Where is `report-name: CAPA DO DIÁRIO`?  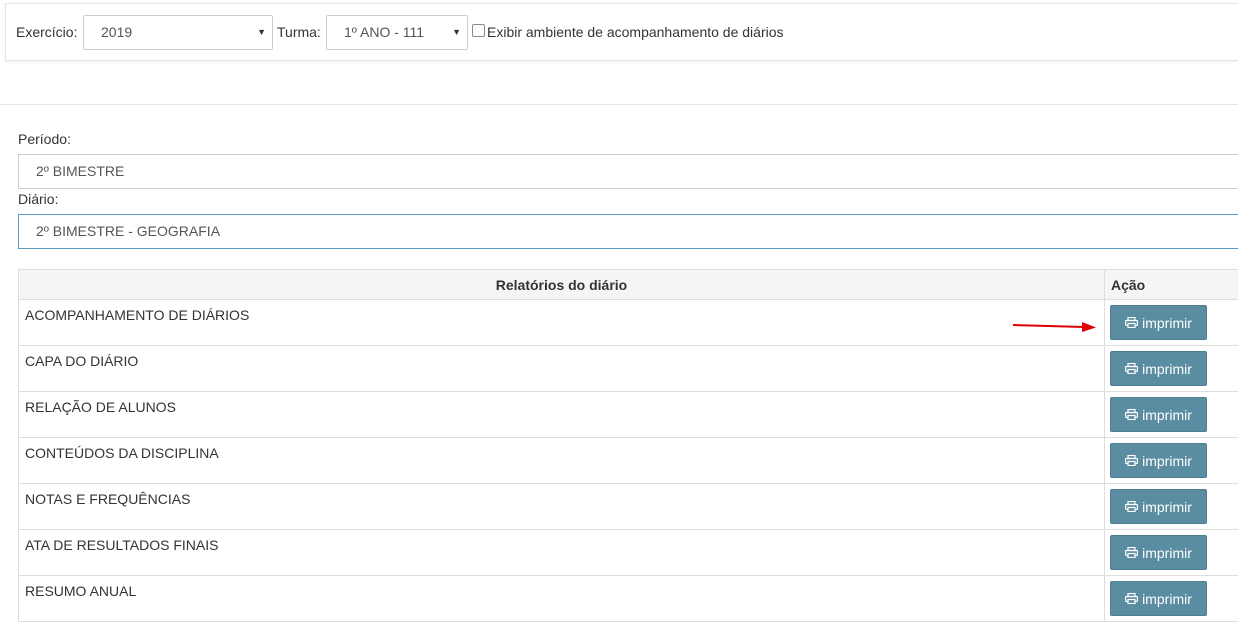 report-name: CAPA DO DIÁRIO is located at coordinates (561, 368).